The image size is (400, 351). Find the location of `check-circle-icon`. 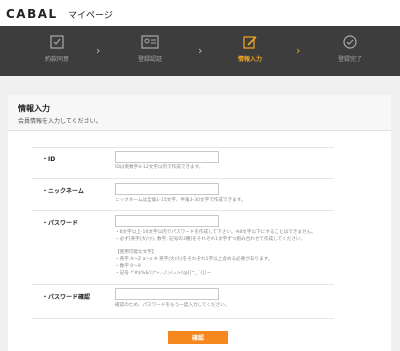

check-circle-icon is located at coordinates (350, 42).